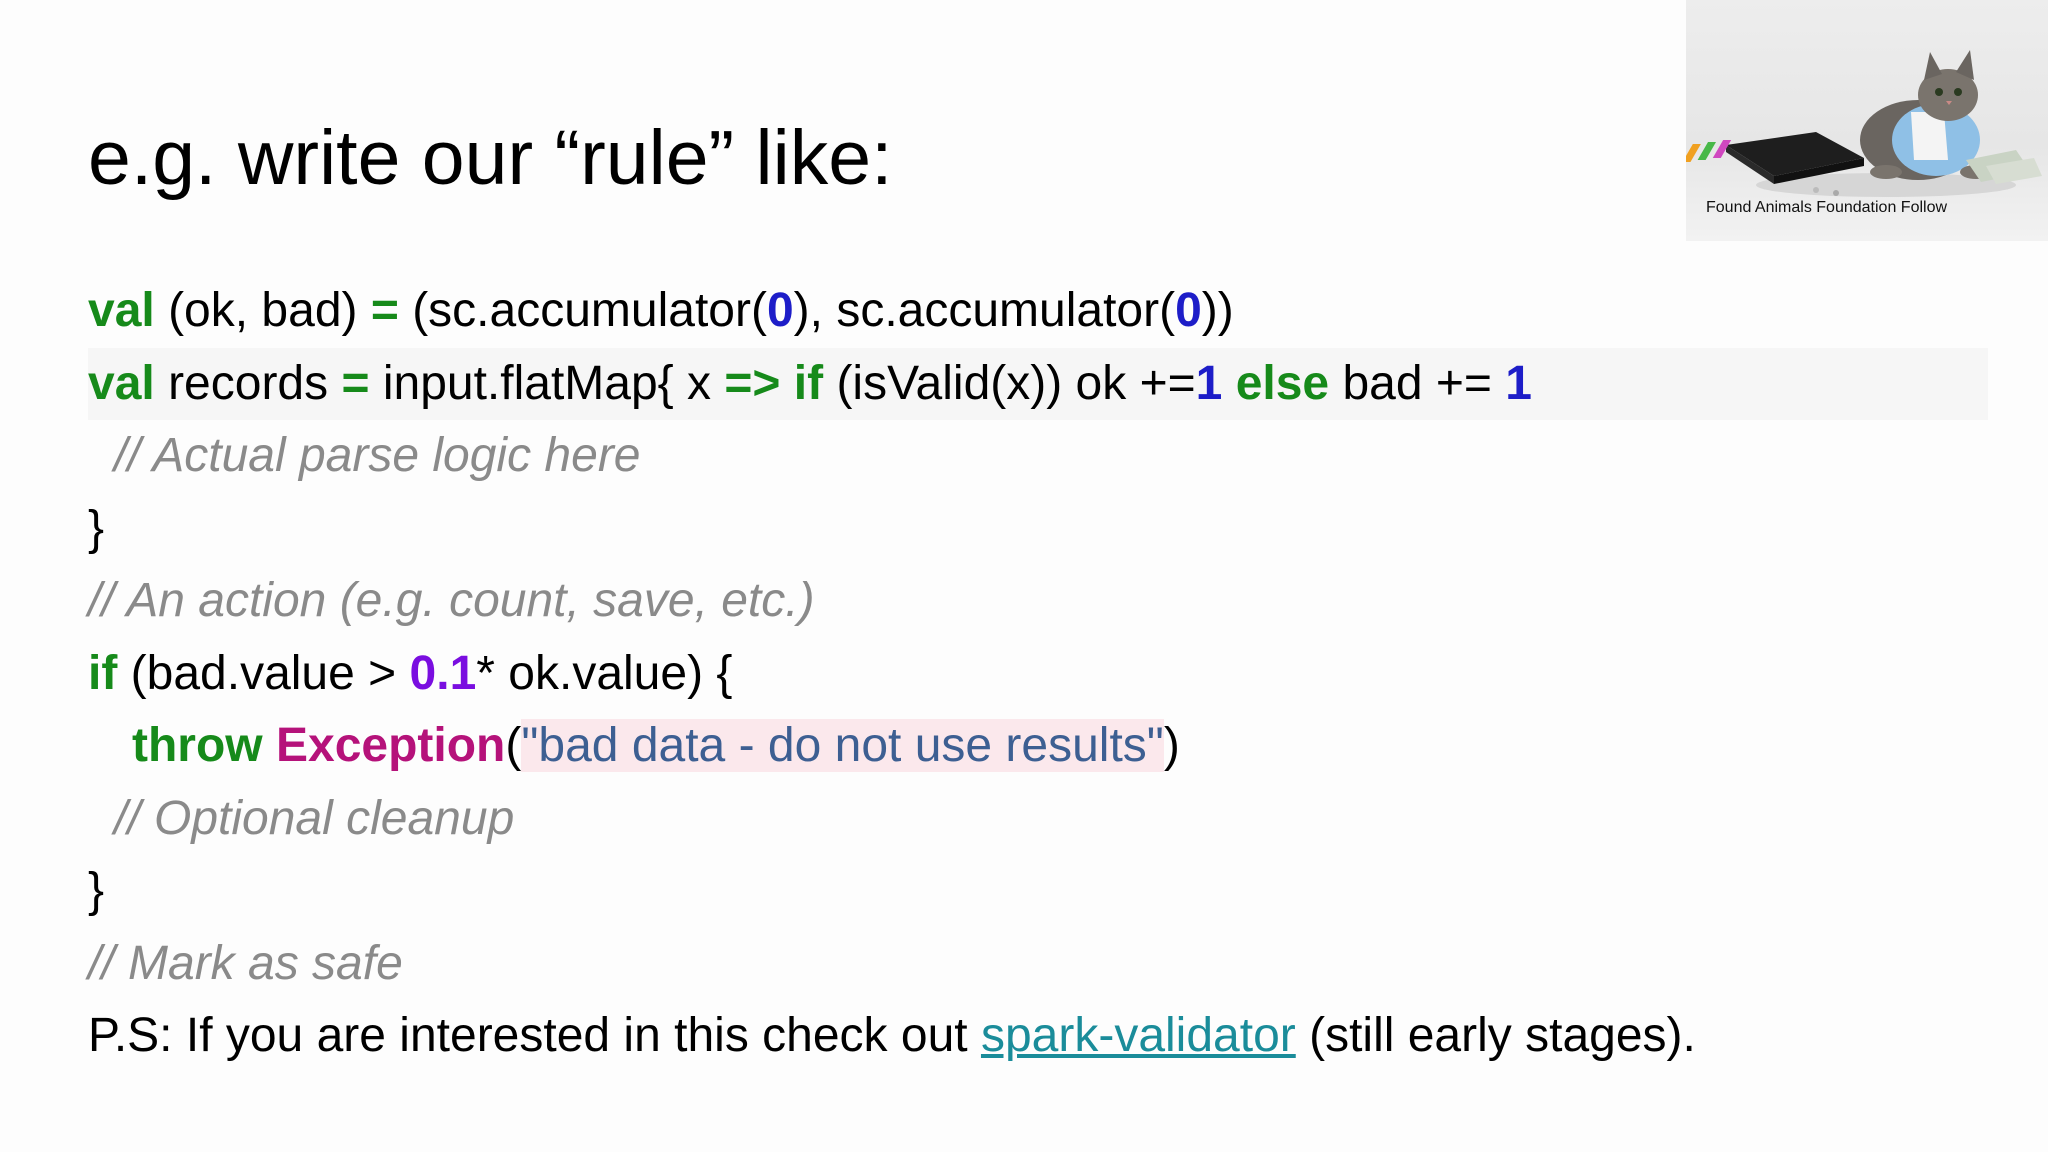  I want to click on comment: // Actual parse logic here, so click(377, 455).